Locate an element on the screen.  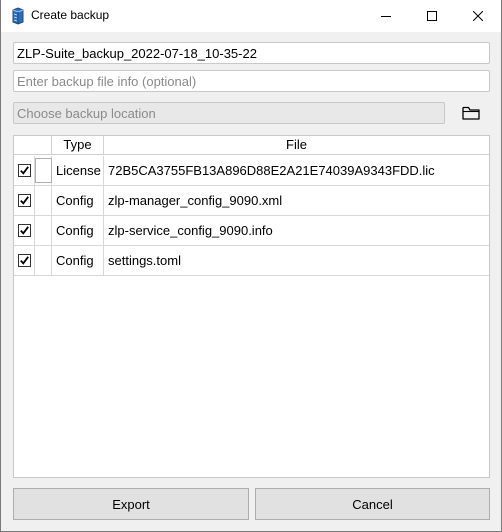
cancel-button: Cancel is located at coordinates (372, 504).